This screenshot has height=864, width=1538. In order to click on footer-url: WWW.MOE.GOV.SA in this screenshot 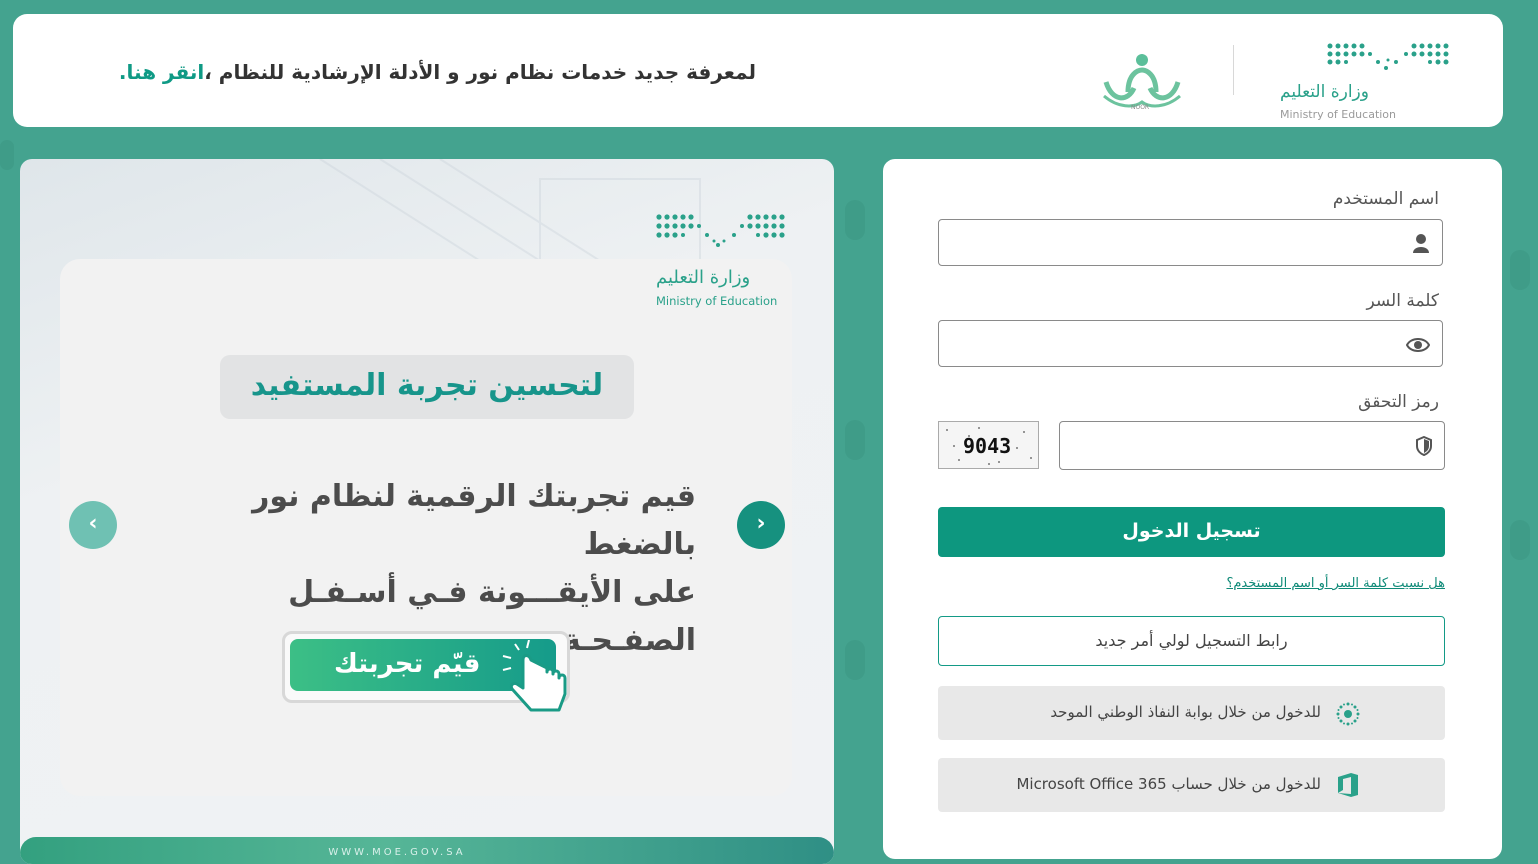, I will do `click(397, 852)`.